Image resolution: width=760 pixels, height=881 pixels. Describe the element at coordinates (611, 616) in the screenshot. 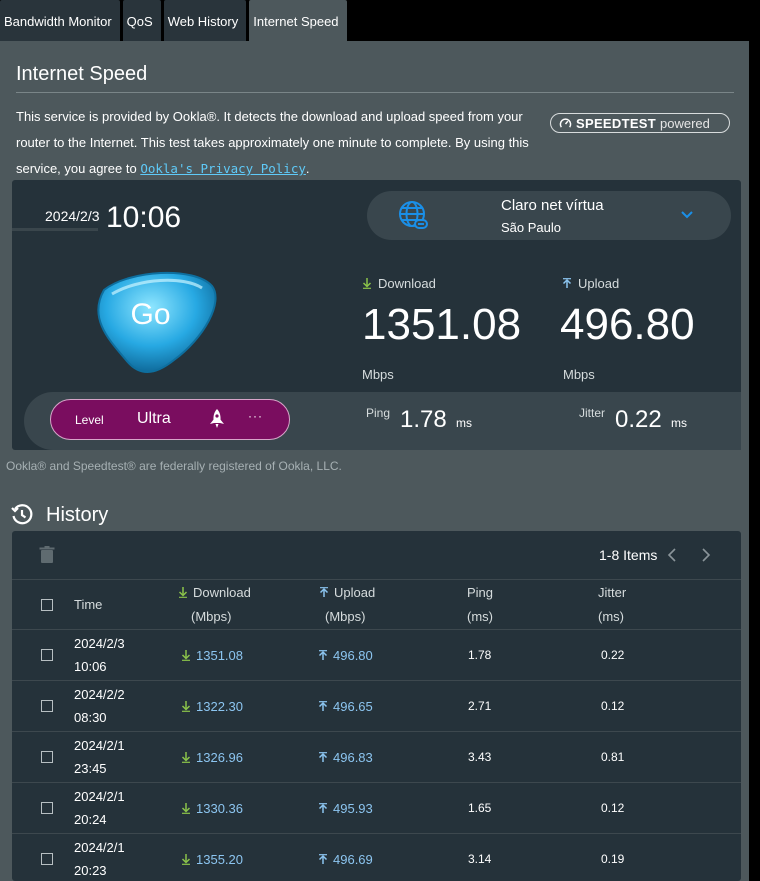

I see `column-jitter-unit: (ms)` at that location.